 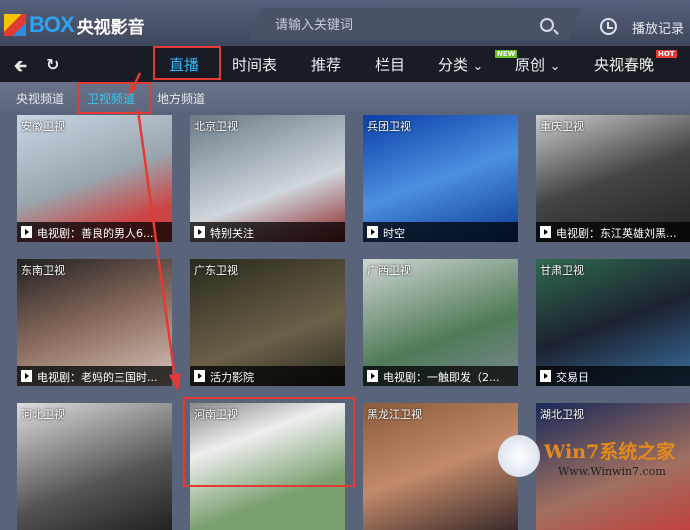 What do you see at coordinates (390, 64) in the screenshot?
I see `nav-columns: 栏目` at bounding box center [390, 64].